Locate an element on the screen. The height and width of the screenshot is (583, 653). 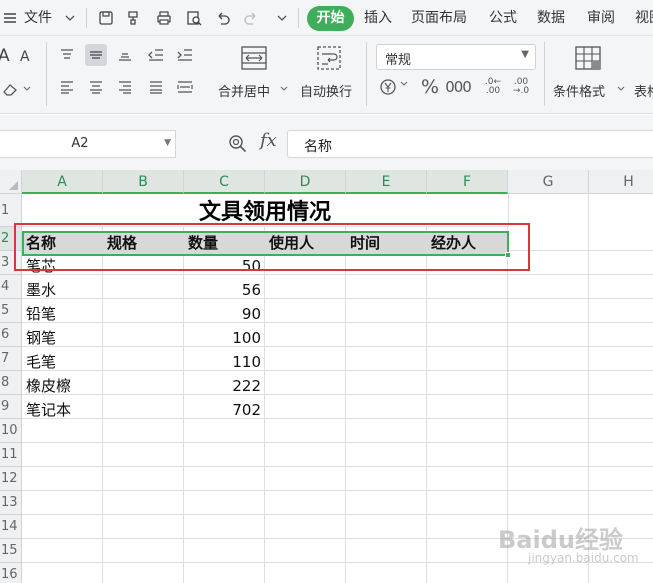
tab-insert: 插入 is located at coordinates (378, 18).